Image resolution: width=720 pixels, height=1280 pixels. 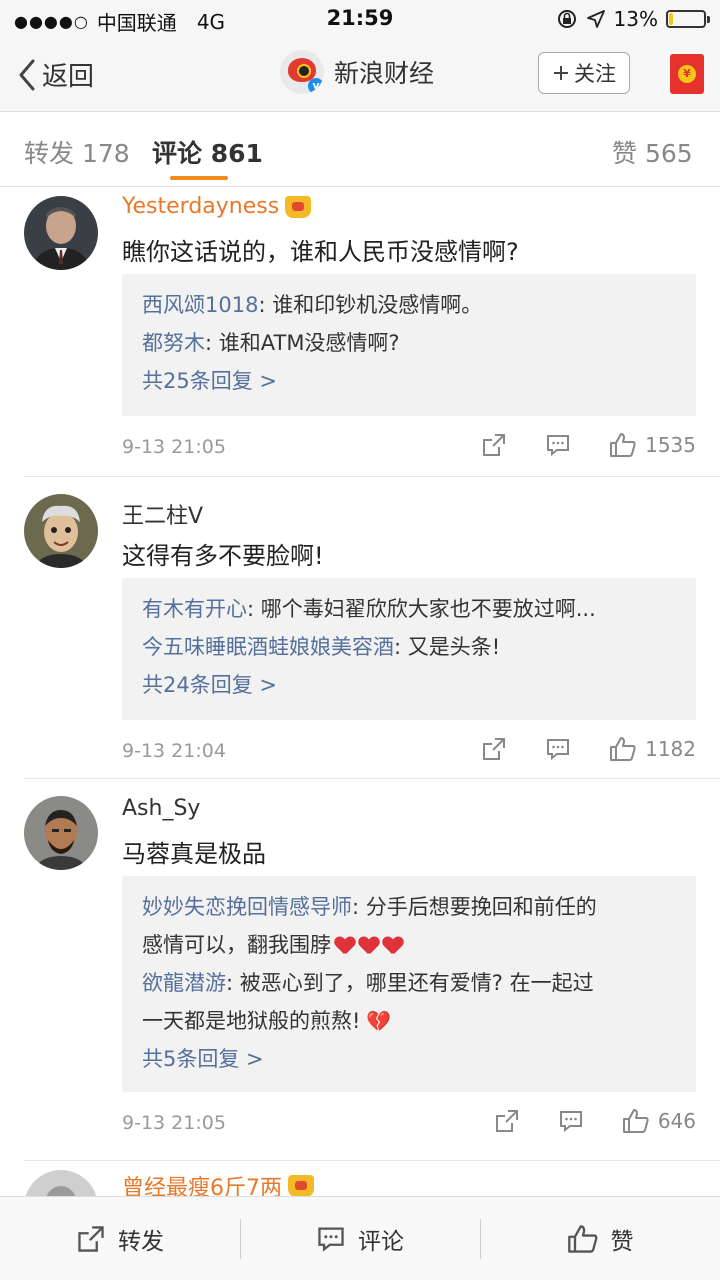 I want to click on reply-text: : 谁和ATM没感情啊?, so click(x=302, y=343).